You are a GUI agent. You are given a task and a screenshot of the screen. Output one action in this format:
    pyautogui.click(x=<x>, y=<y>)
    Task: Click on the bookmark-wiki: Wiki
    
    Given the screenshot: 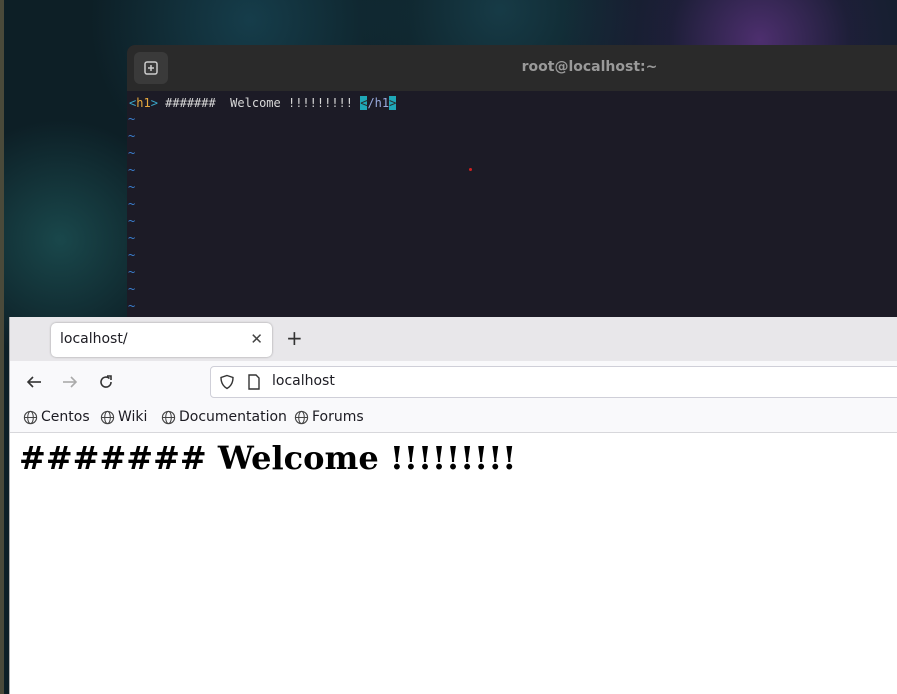 What is the action you would take?
    pyautogui.click(x=123, y=417)
    